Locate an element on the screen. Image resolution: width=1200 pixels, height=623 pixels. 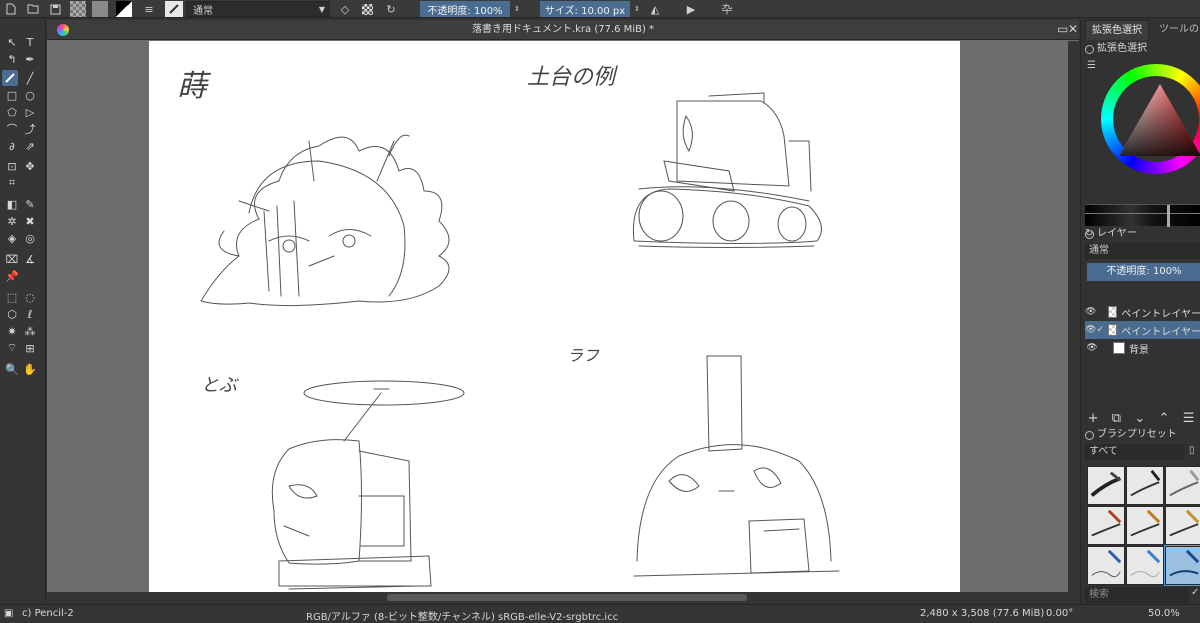
layer-properties-icon: ☰ is located at coordinates (1189, 418).